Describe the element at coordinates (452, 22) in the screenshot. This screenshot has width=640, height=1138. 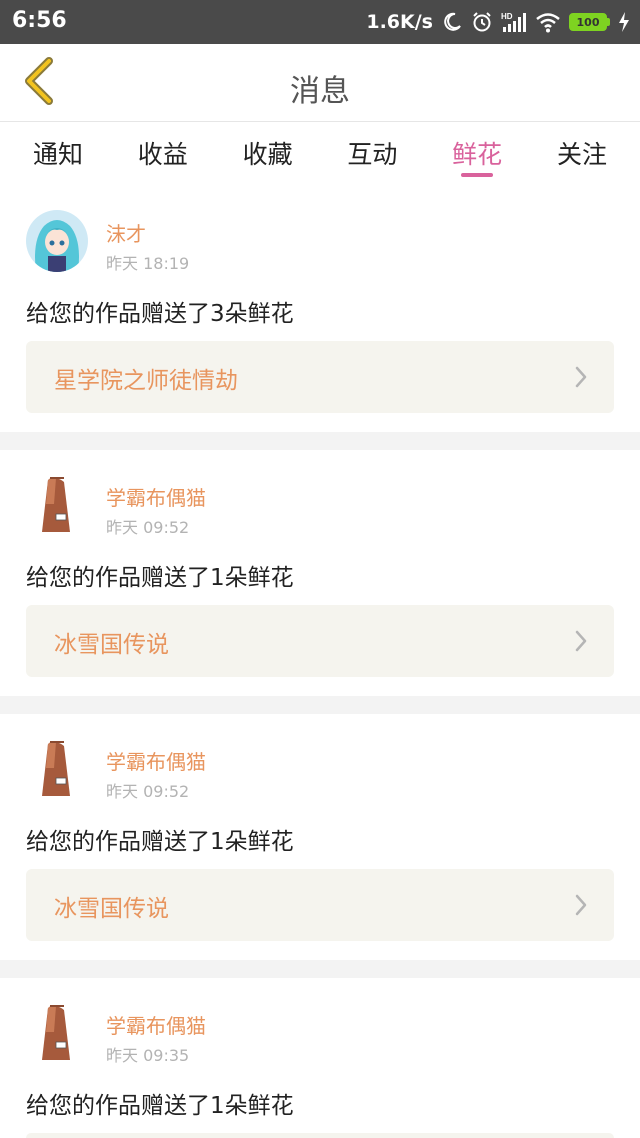
I see `moon-icon` at that location.